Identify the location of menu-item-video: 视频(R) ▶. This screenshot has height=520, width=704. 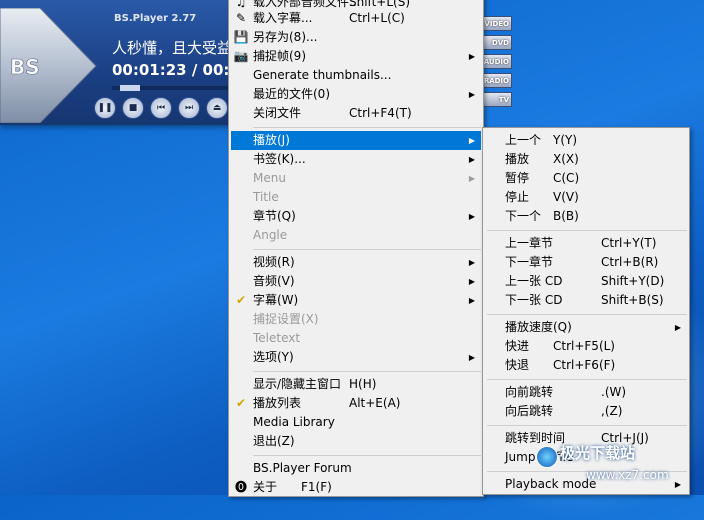
(356, 262).